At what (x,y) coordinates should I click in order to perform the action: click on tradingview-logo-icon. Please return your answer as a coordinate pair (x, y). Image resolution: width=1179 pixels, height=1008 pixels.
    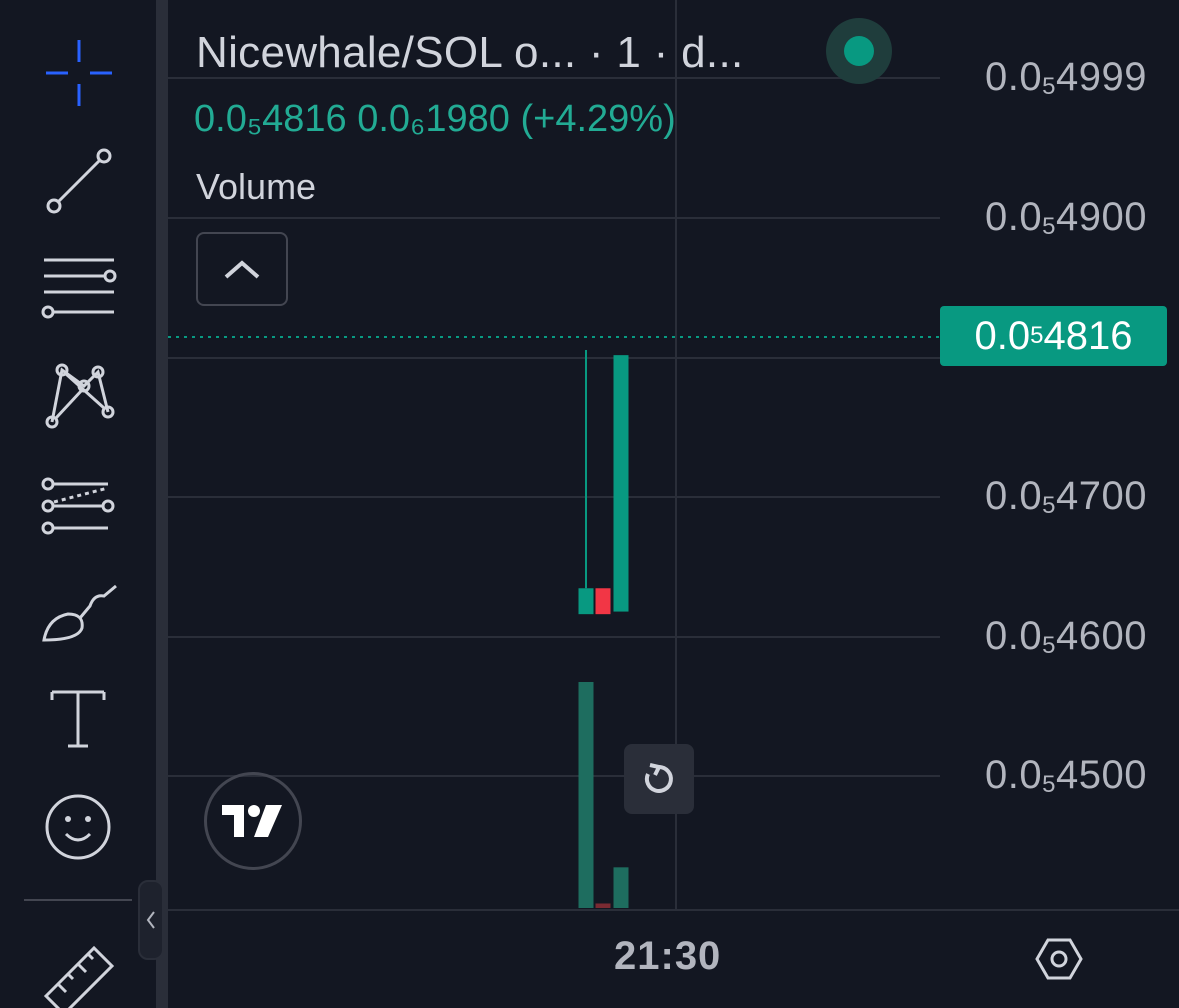
    Looking at the image, I should click on (252, 821).